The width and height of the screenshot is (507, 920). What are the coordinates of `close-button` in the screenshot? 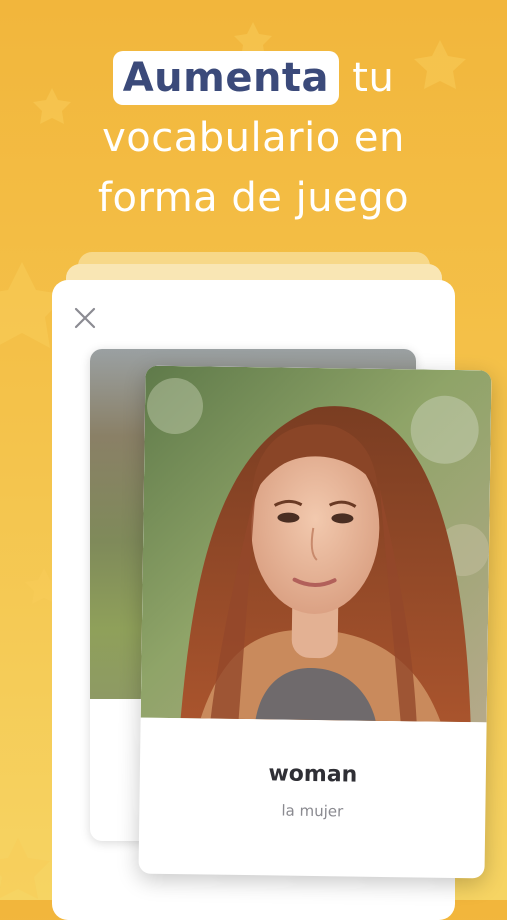 It's located at (85, 318).